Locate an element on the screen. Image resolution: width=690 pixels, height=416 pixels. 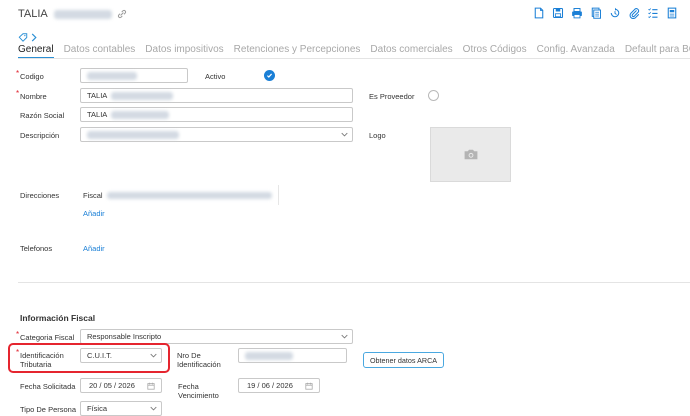
razon-social-redacted is located at coordinates (140, 114).